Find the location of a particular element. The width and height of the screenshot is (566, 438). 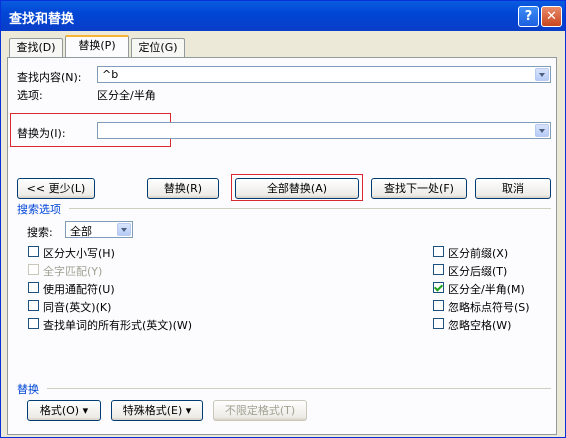

replace-with-dropdown-icon is located at coordinates (542, 130).